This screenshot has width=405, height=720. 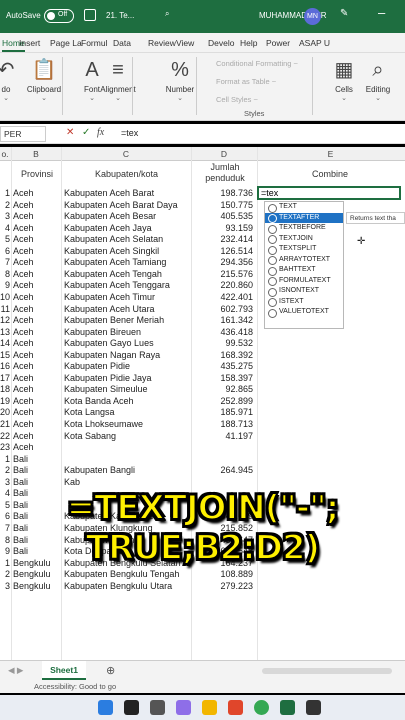 What do you see at coordinates (114, 320) in the screenshot?
I see `kabupaten-cell: Kabupaten Bener Meriah` at bounding box center [114, 320].